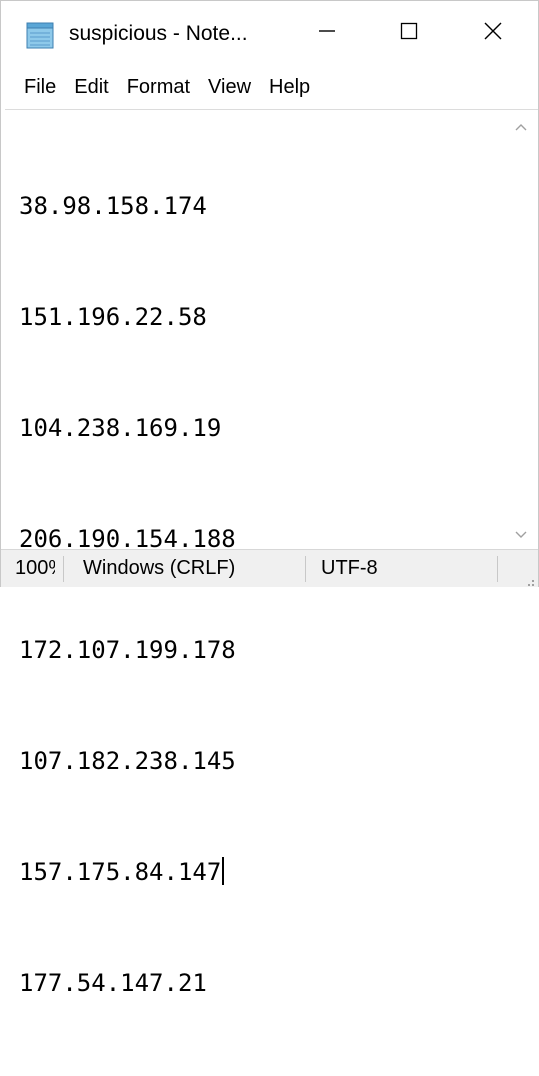  I want to click on status-line-ending: Windows (CRLF), so click(159, 568).